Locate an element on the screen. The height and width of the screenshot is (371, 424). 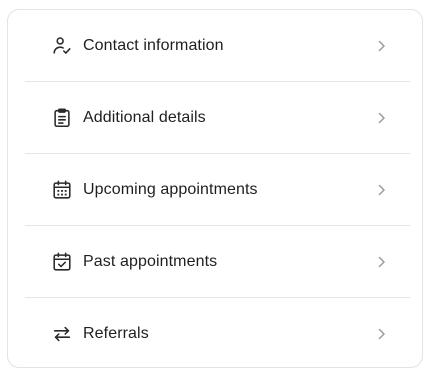
menu-item-label: Referrals is located at coordinates (116, 333).